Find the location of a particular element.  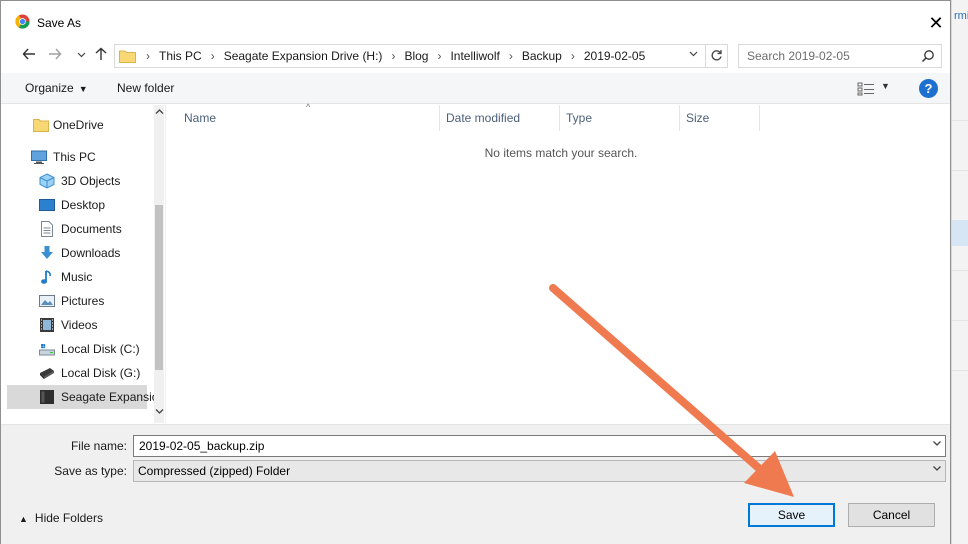

chrome-icon is located at coordinates (22, 21).